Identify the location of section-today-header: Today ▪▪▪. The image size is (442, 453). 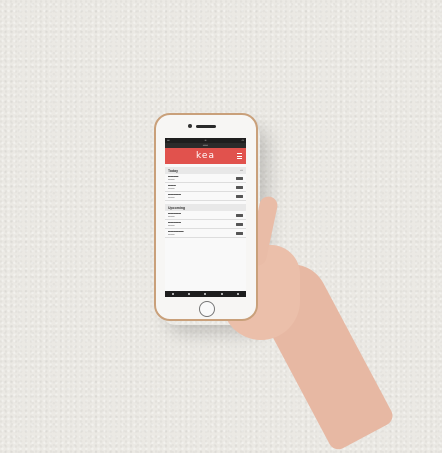
(205, 170).